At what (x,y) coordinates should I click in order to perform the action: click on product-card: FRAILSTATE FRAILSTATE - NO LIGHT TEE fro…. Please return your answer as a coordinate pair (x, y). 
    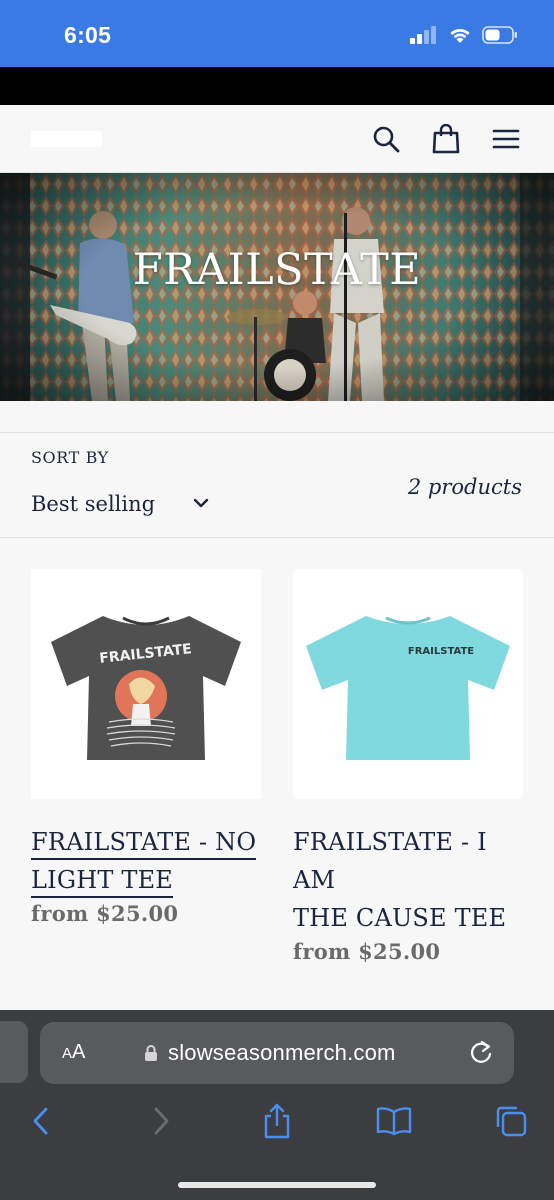
    Looking at the image, I should click on (146, 747).